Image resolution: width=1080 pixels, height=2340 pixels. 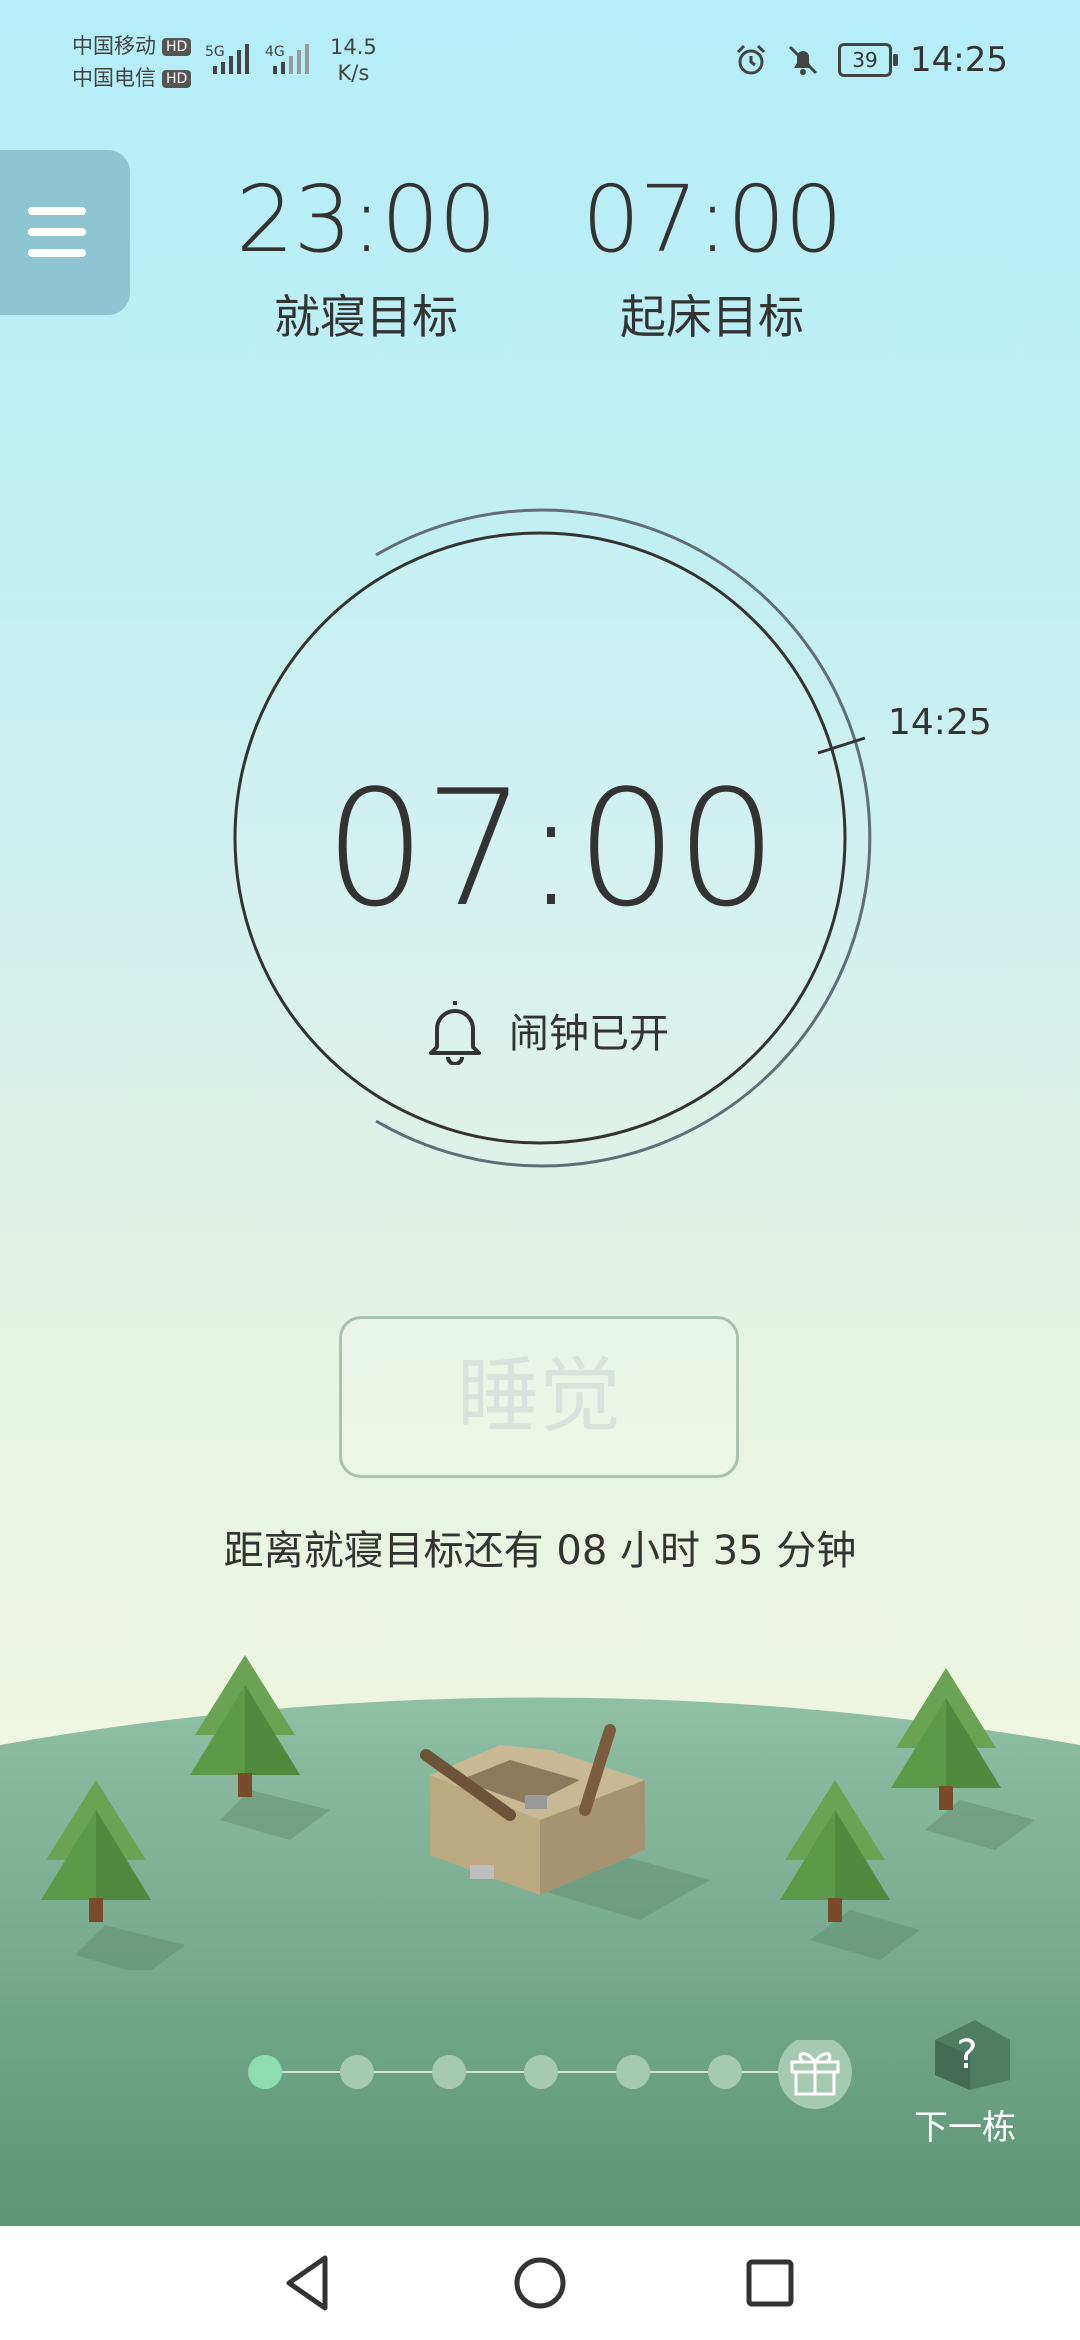 I want to click on next-building-icon-text: ?, so click(x=966, y=2055).